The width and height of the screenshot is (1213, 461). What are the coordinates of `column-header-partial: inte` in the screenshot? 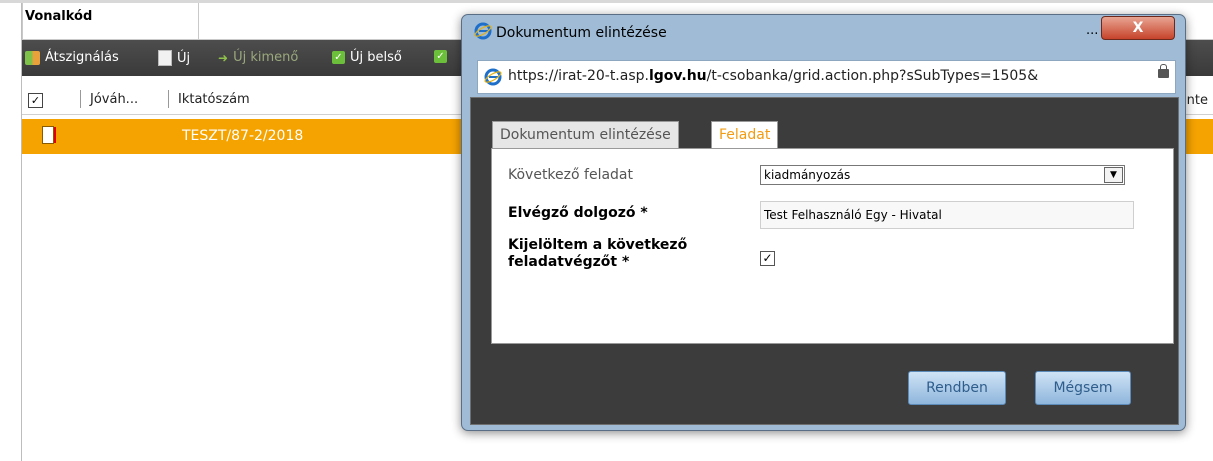 It's located at (1195, 100).